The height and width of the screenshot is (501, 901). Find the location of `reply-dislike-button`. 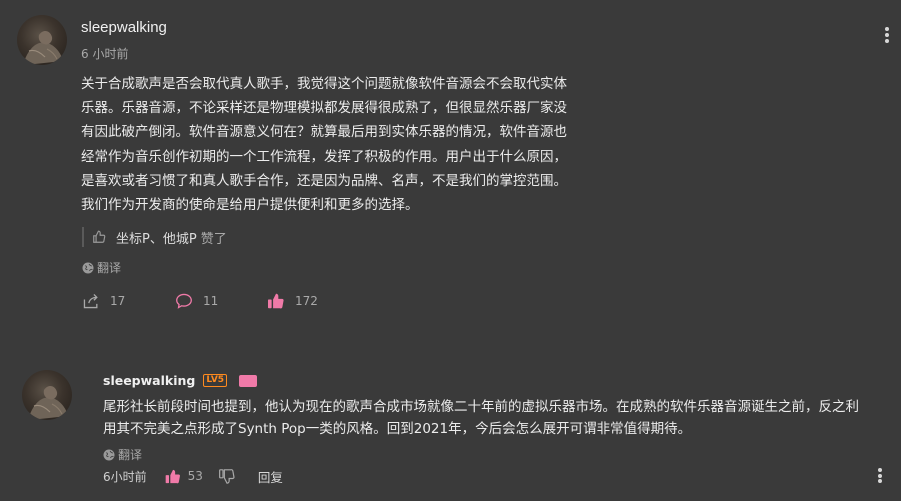

reply-dislike-button is located at coordinates (226, 476).